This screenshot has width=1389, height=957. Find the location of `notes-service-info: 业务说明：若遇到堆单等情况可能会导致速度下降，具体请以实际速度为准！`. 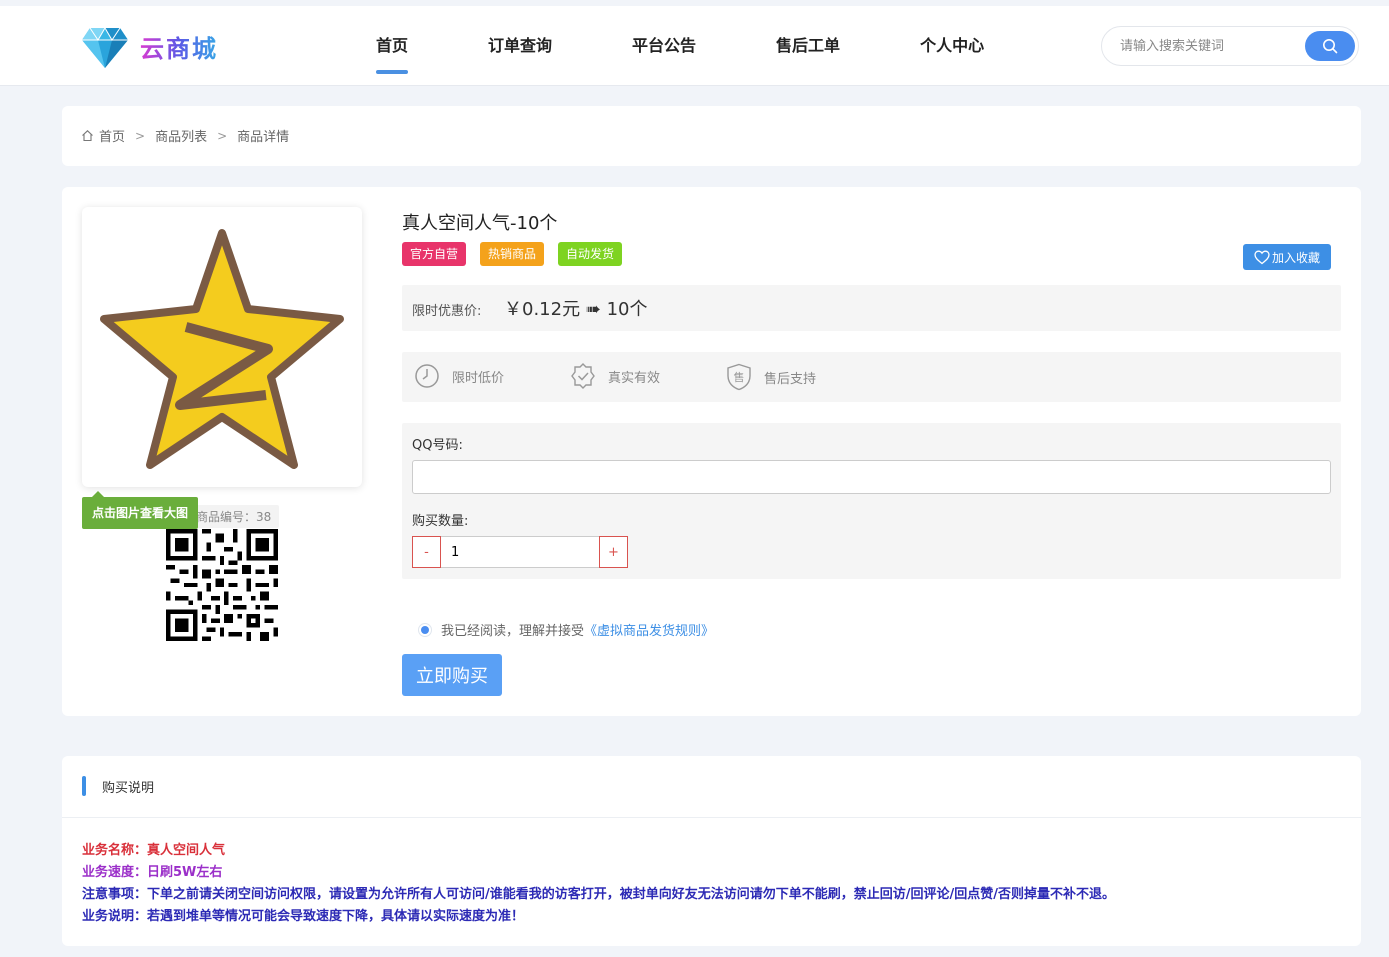

notes-service-info: 业务说明：若遇到堆单等情况可能会导致速度下降，具体请以实际速度为准！ is located at coordinates (303, 916).